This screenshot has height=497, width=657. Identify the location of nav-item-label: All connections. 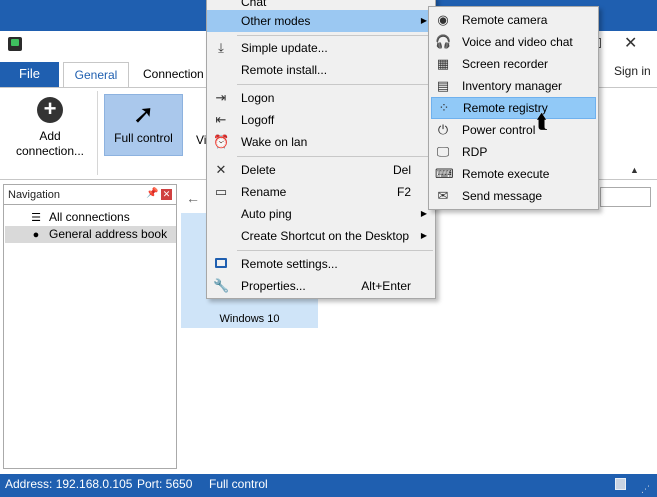
(89, 217).